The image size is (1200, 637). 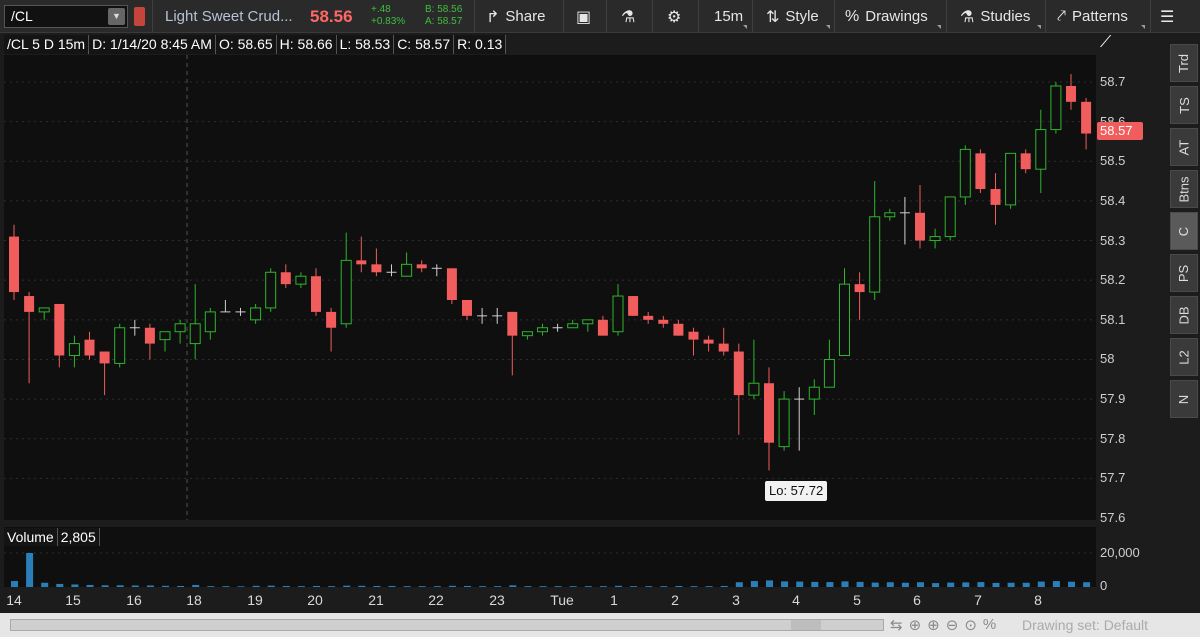 What do you see at coordinates (78, 537) in the screenshot?
I see `volume-value: 2,805` at bounding box center [78, 537].